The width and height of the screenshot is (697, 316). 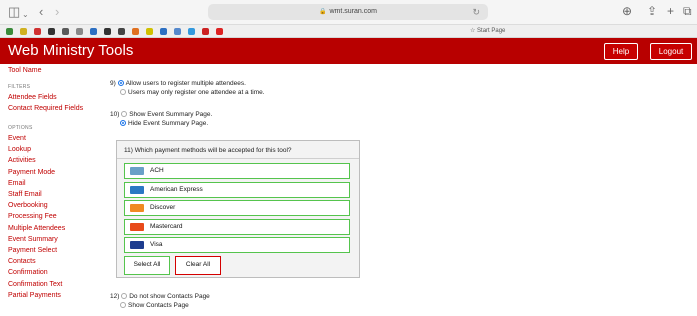 What do you see at coordinates (163, 207) in the screenshot?
I see `payment-method-label: Discover` at bounding box center [163, 207].